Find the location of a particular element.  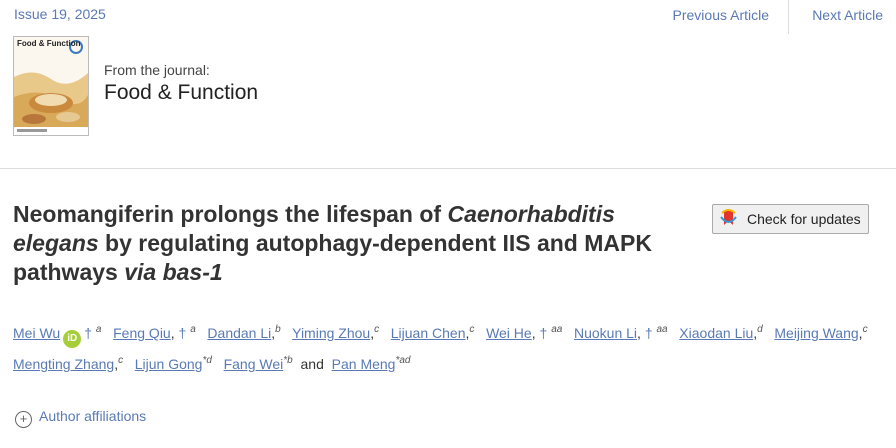

issue-link: Issue 19, 2025 is located at coordinates (60, 14).